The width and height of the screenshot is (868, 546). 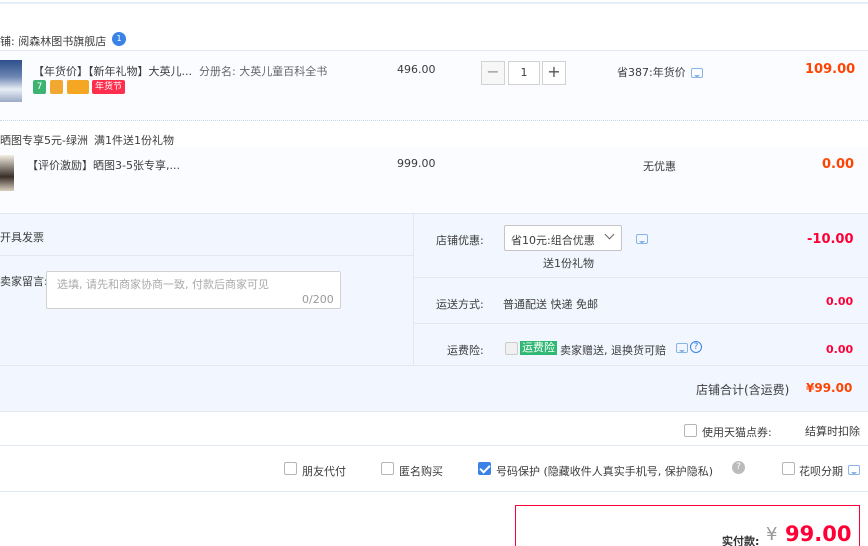 I want to click on item1-thumbnail, so click(x=11, y=81).